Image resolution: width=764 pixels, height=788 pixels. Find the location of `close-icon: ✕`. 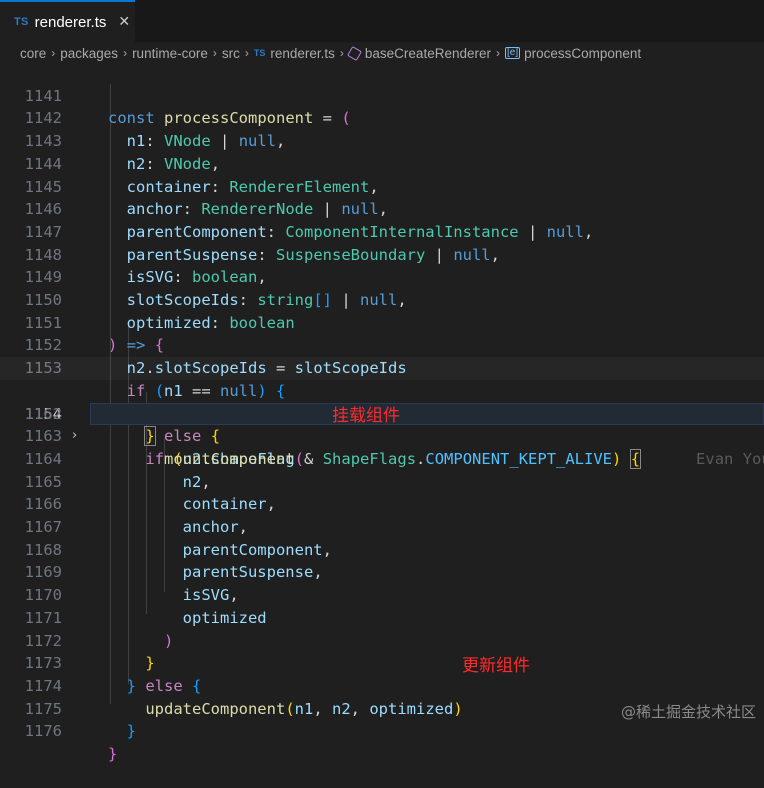

close-icon: ✕ is located at coordinates (124, 22).